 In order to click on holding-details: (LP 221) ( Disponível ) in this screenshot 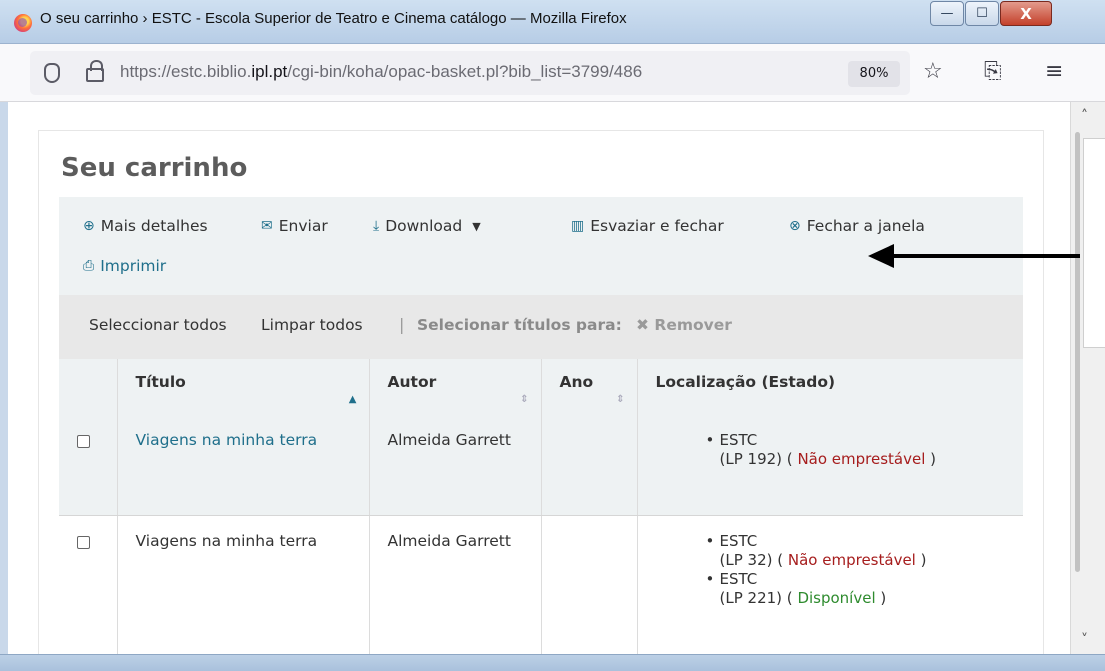, I will do `click(867, 598)`.